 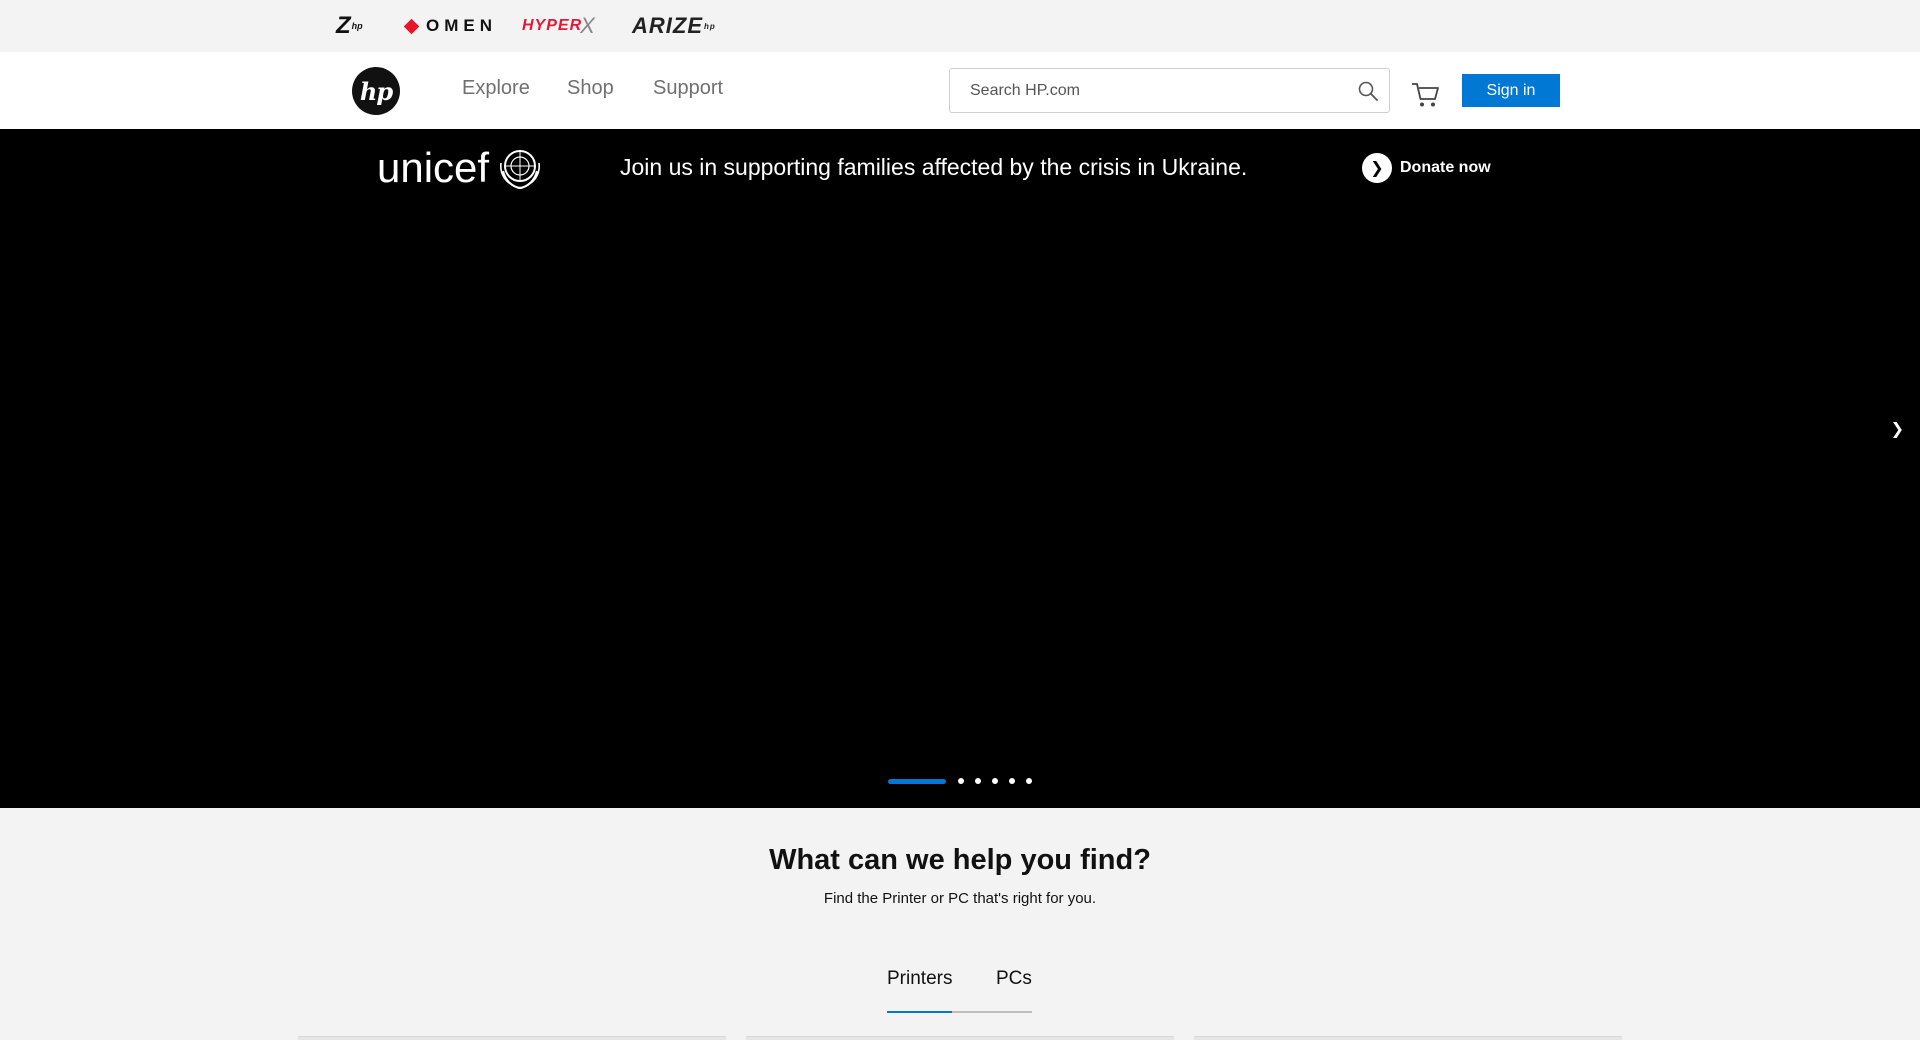 I want to click on arize-logo-sup: hp, so click(x=710, y=26).